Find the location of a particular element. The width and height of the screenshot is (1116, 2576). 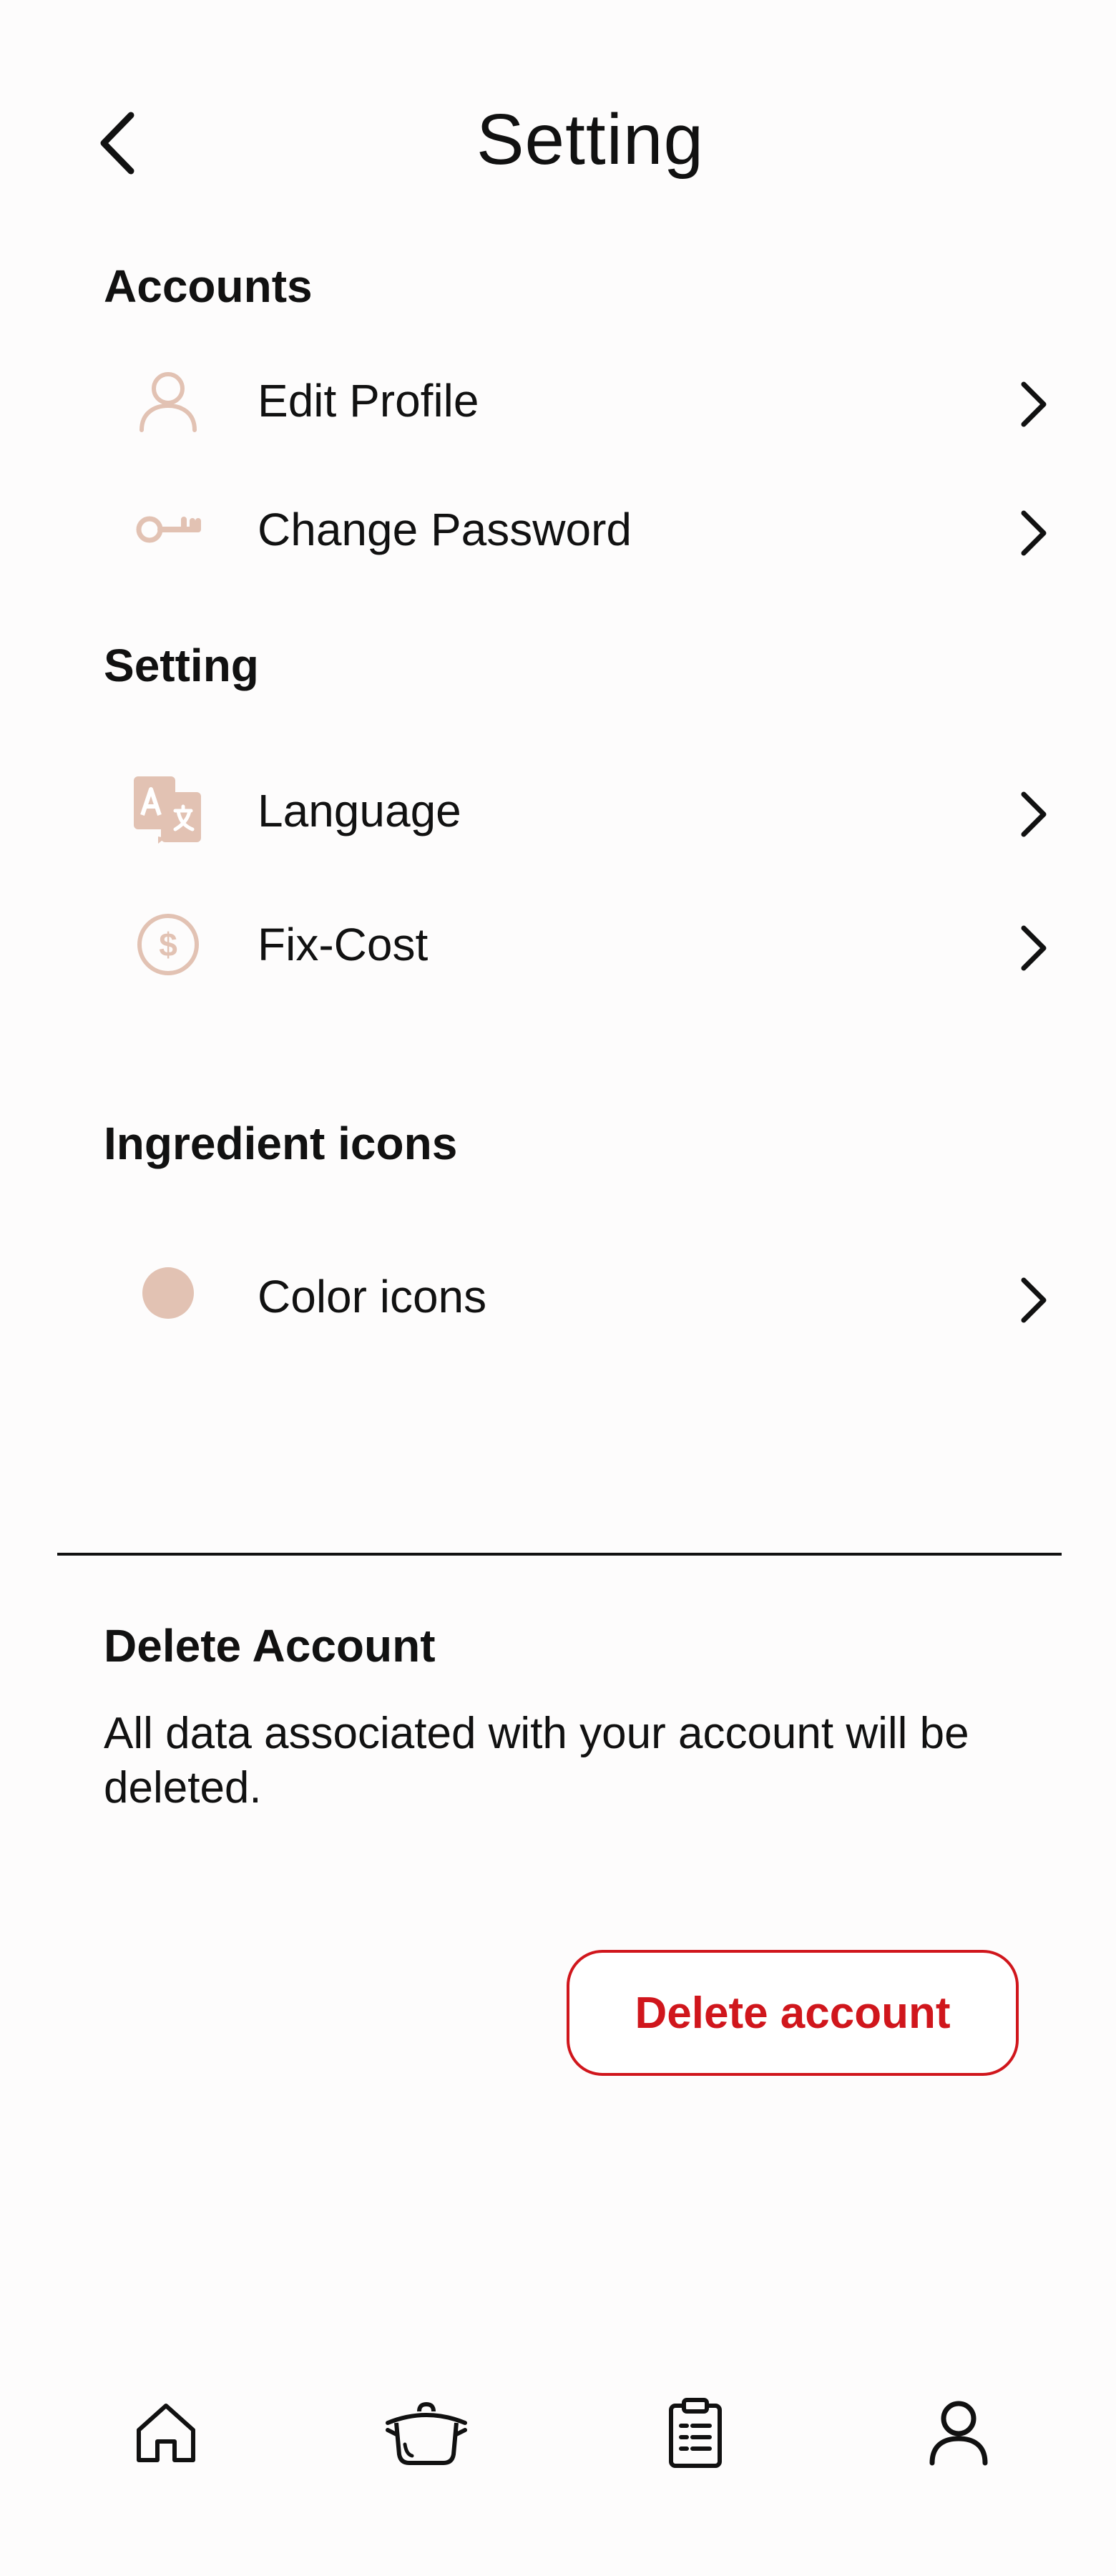

nav-cooking is located at coordinates (426, 2433).